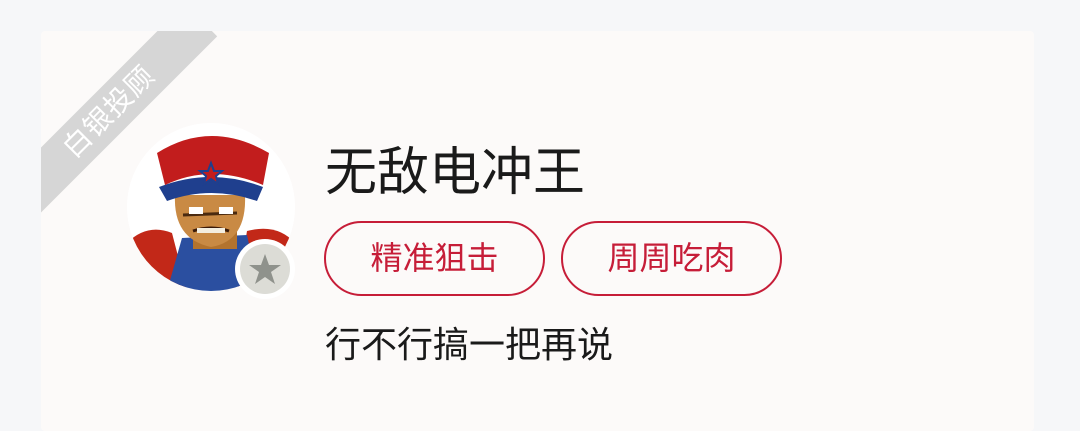 This screenshot has height=431, width=1080. What do you see at coordinates (434, 258) in the screenshot?
I see `tag-item: 精准狙击` at bounding box center [434, 258].